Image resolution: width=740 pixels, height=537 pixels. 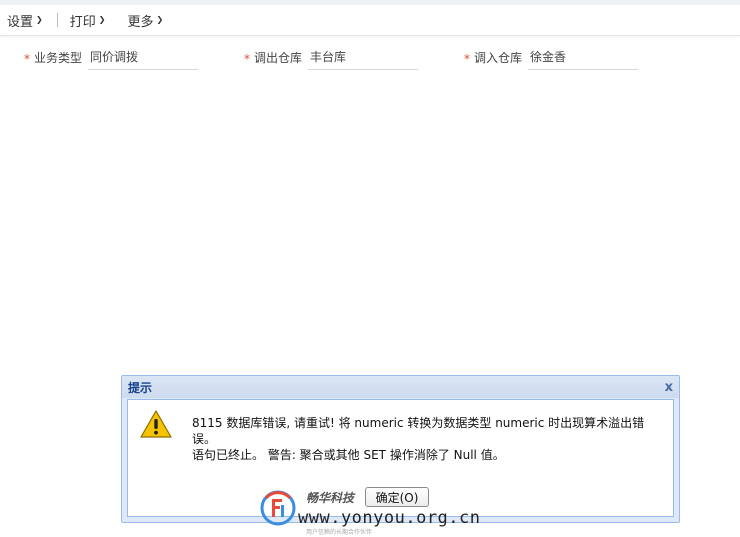 What do you see at coordinates (140, 22) in the screenshot?
I see `more-menu-label: 更多` at bounding box center [140, 22].